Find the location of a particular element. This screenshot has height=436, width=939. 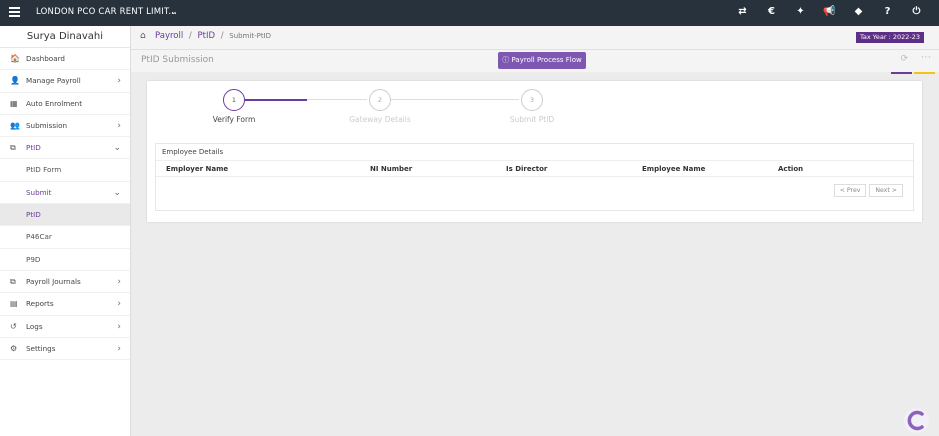

sidebar-item-label: P46Car is located at coordinates (39, 237).